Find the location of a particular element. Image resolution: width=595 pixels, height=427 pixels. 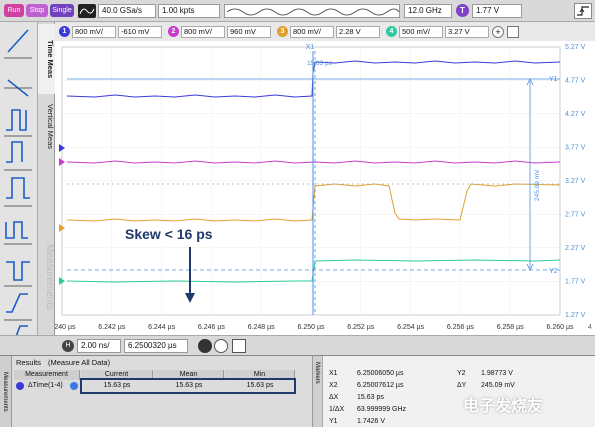

marker-value: 6.25006050 µs is located at coordinates (380, 373).